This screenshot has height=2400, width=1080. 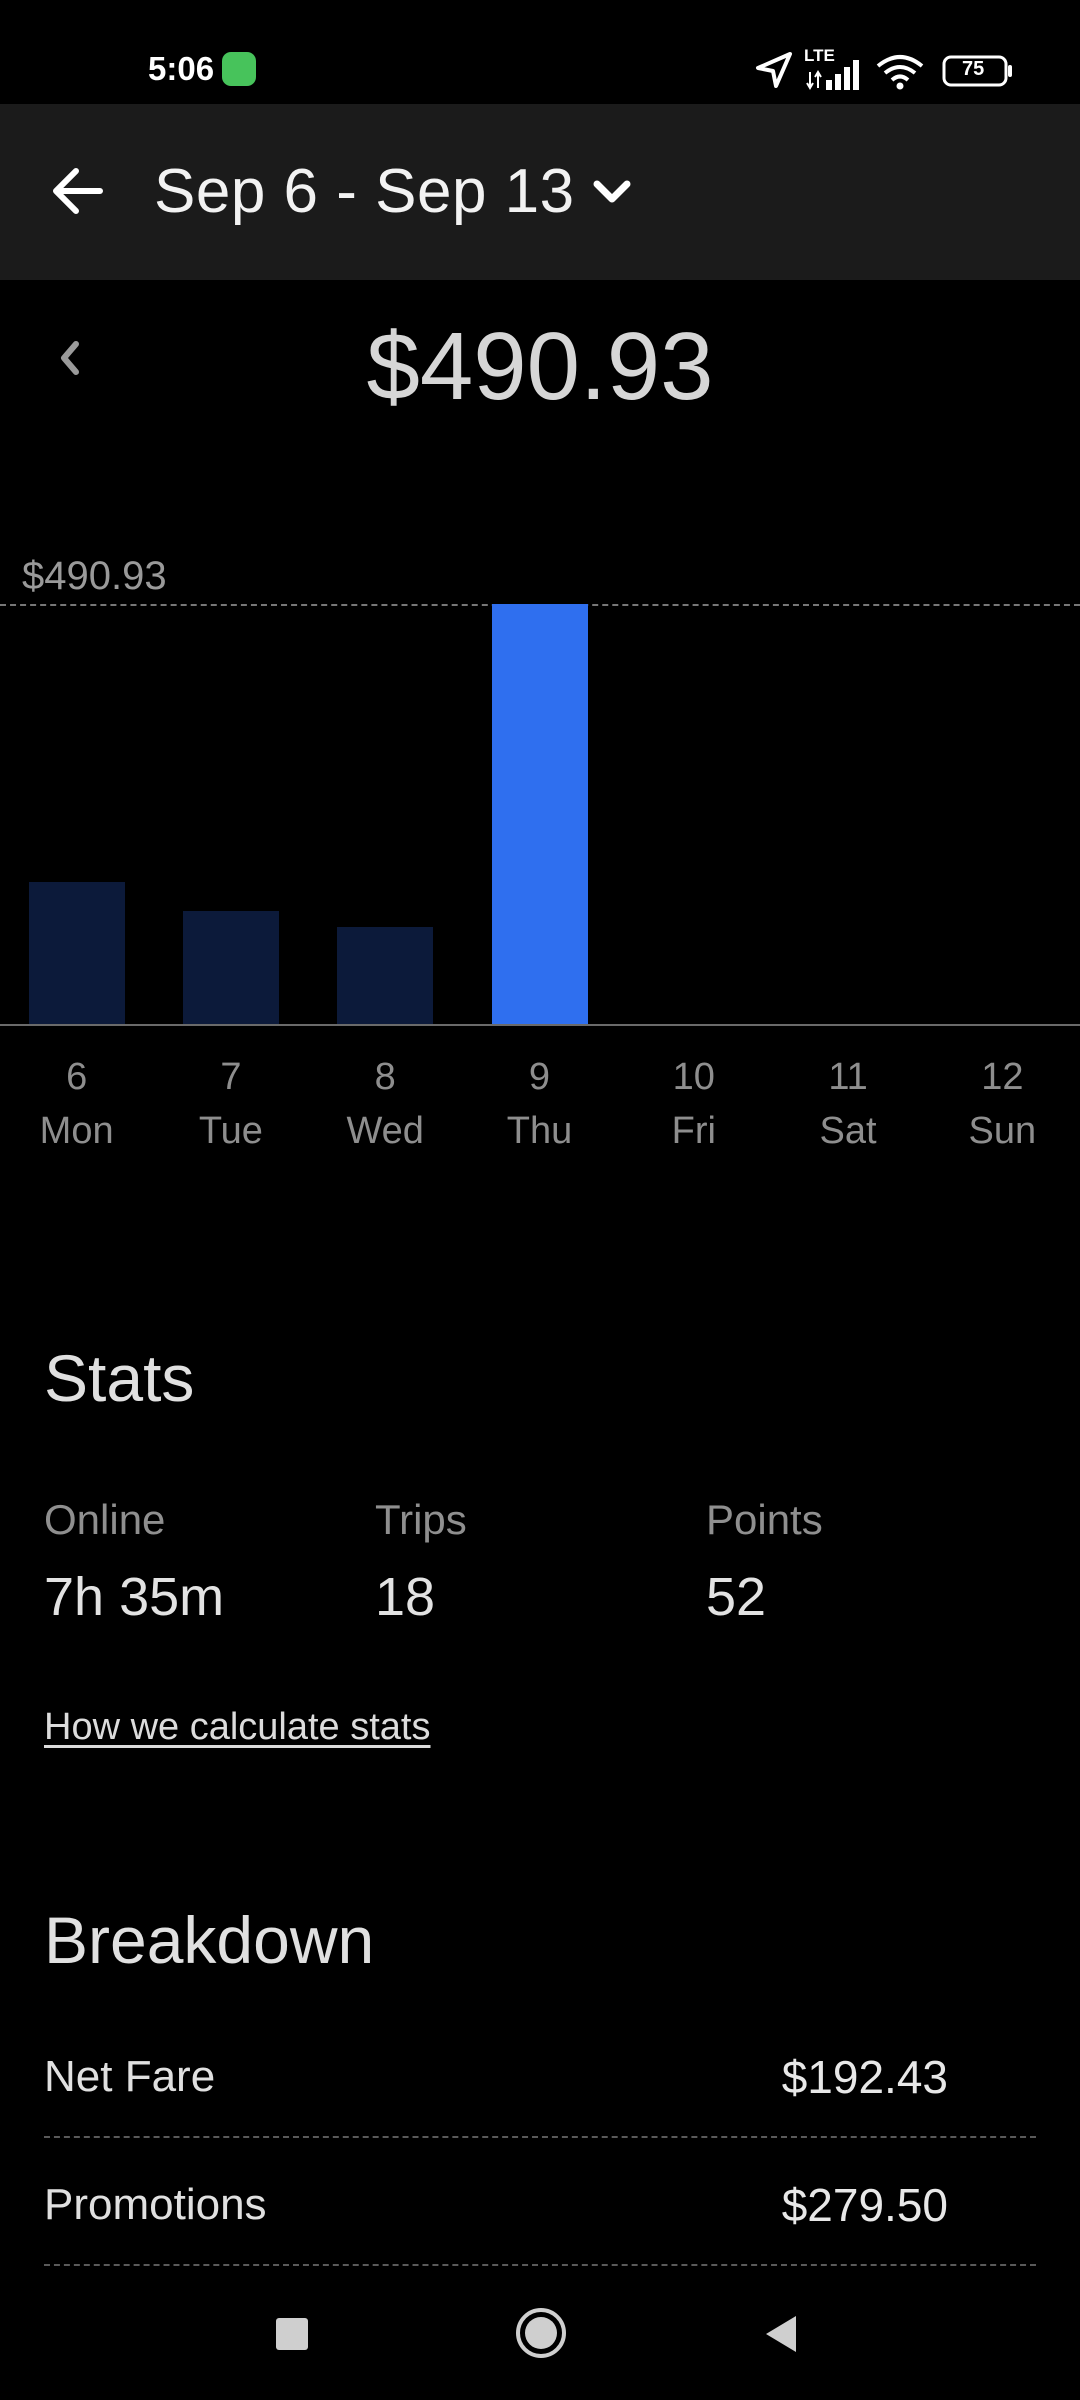 What do you see at coordinates (385, 1104) in the screenshot?
I see `chart-day-label: 8 Wed` at bounding box center [385, 1104].